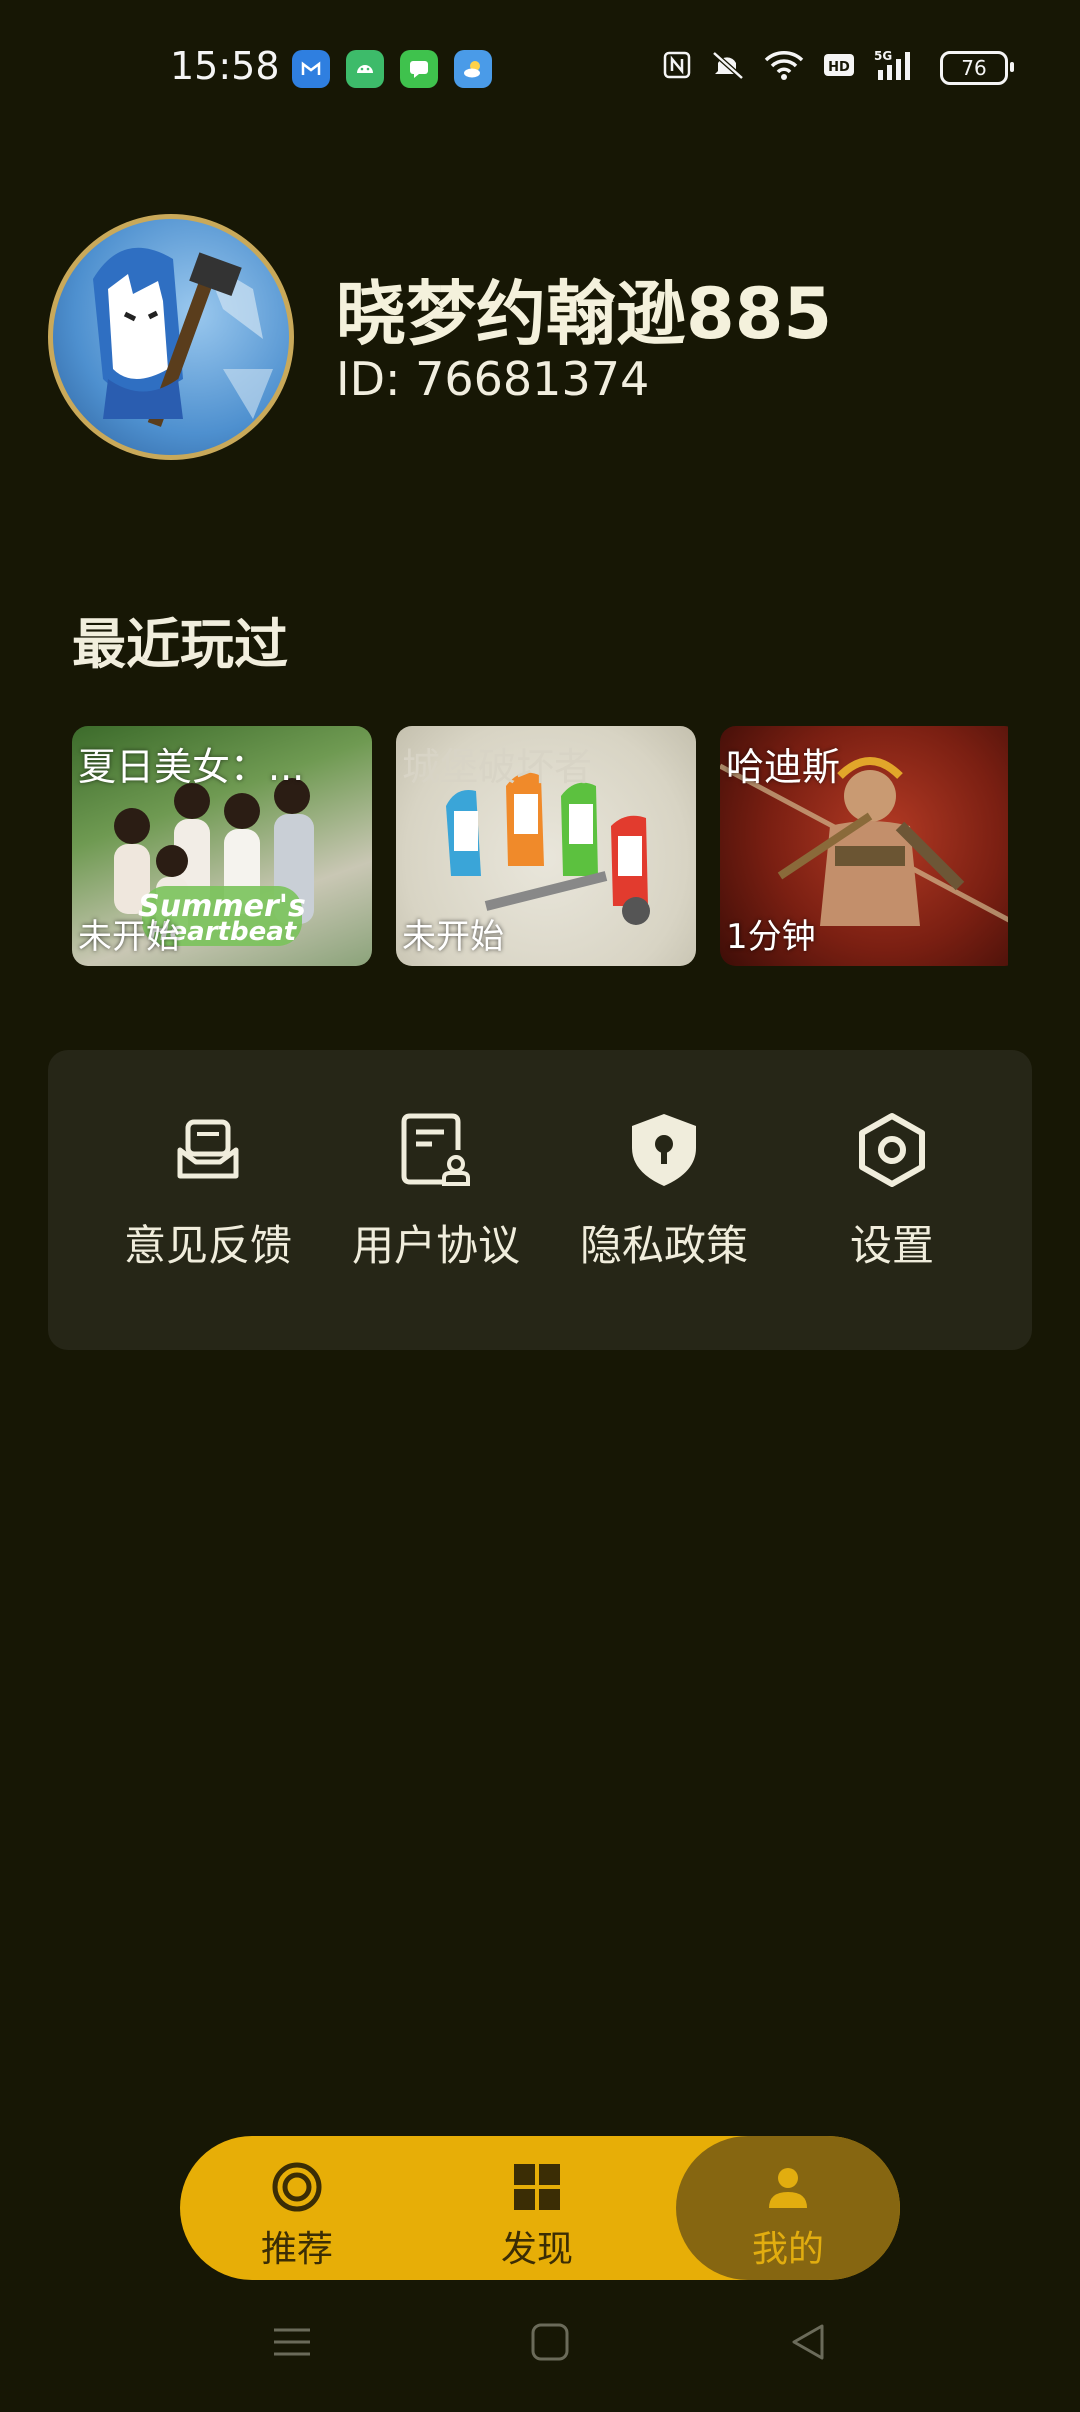 The image size is (1080, 2412). What do you see at coordinates (392, 69) in the screenshot?
I see `notification-icons` at bounding box center [392, 69].